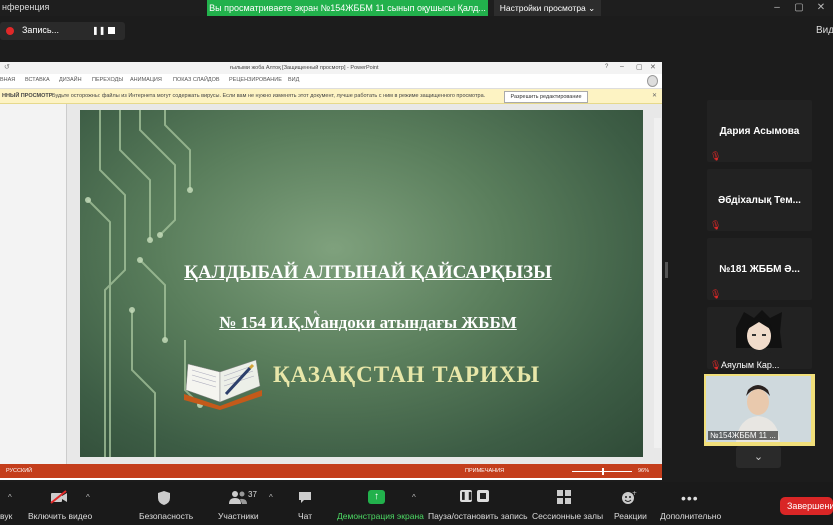 This screenshot has height=525, width=833. Describe the element at coordinates (630, 516) in the screenshot. I see `reactions-button: Реакции` at that location.